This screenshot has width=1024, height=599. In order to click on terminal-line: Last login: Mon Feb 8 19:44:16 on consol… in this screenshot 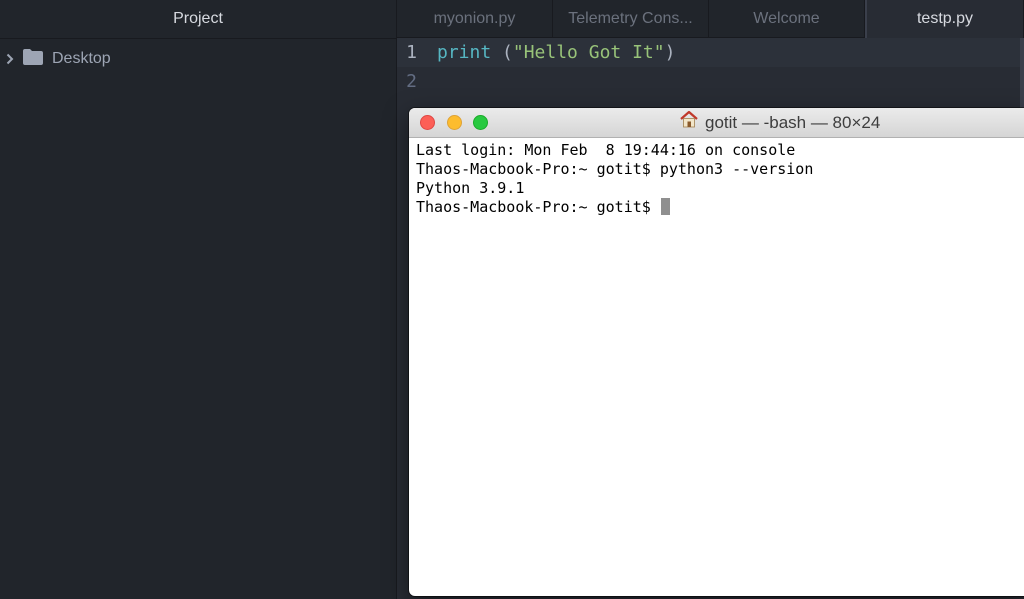, I will do `click(606, 150)`.